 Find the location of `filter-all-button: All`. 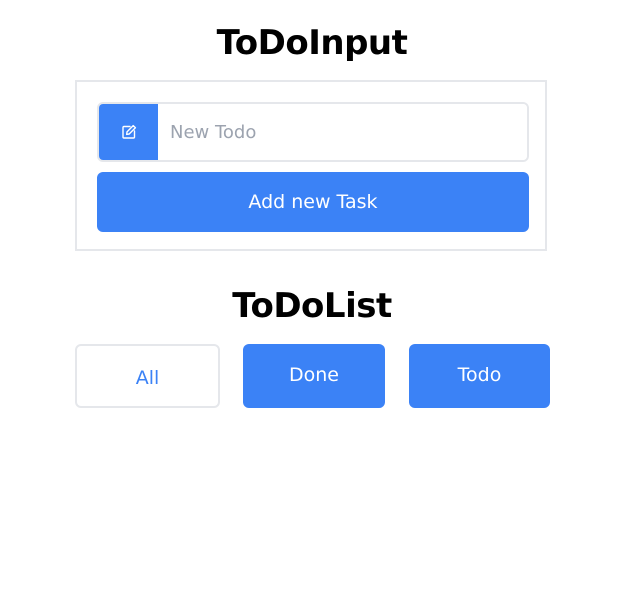

filter-all-button: All is located at coordinates (147, 376).